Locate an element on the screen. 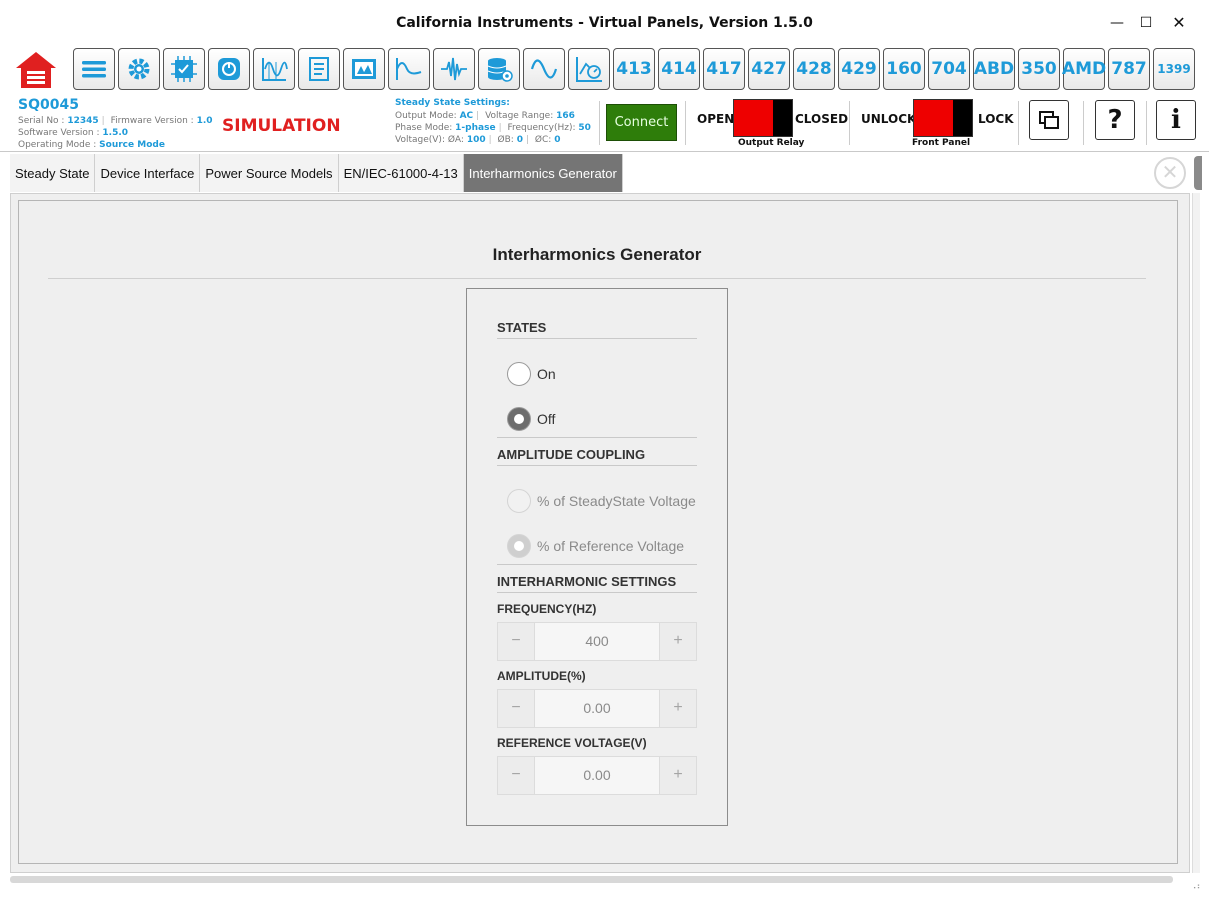 This screenshot has height=901, width=1209. model-428-button: 428 is located at coordinates (814, 69).